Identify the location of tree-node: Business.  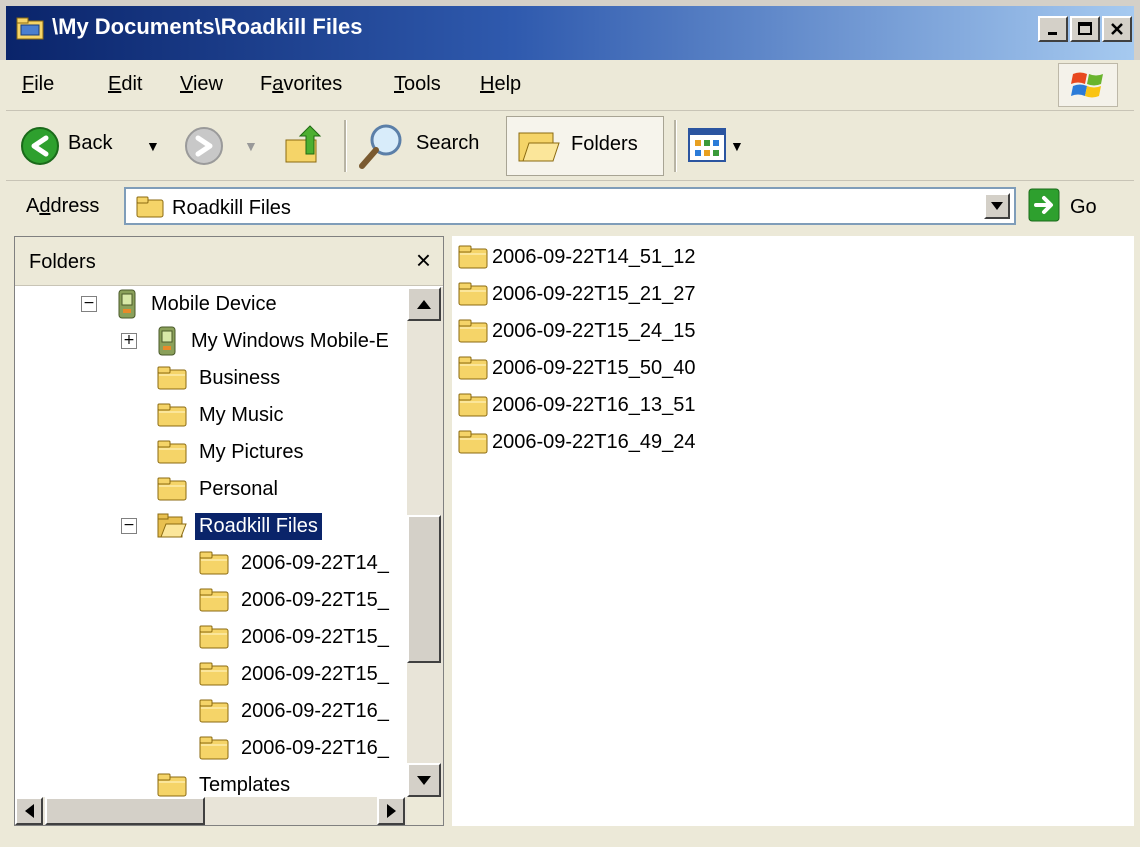
(220, 378).